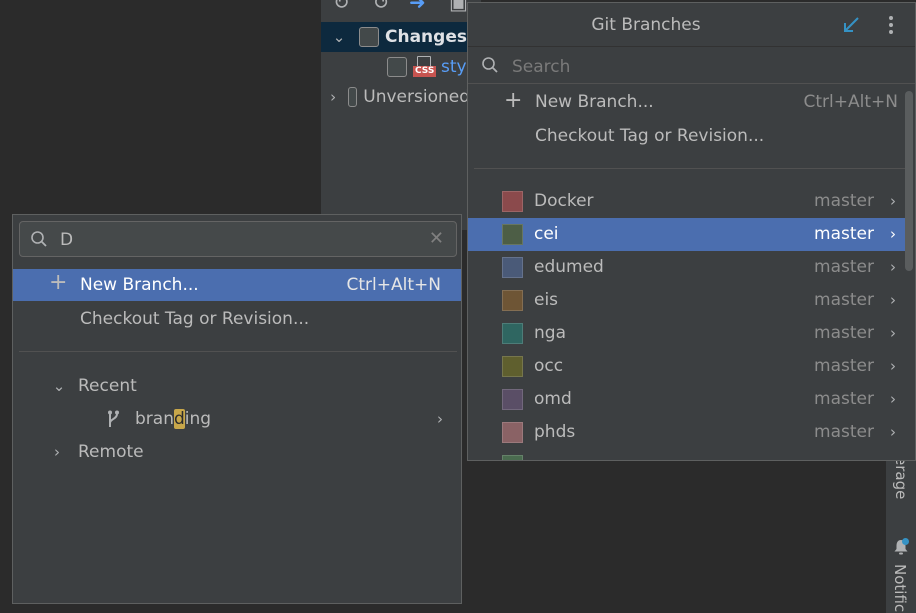 The height and width of the screenshot is (613, 916). Describe the element at coordinates (107, 386) in the screenshot. I see `recent-label: Recent` at that location.